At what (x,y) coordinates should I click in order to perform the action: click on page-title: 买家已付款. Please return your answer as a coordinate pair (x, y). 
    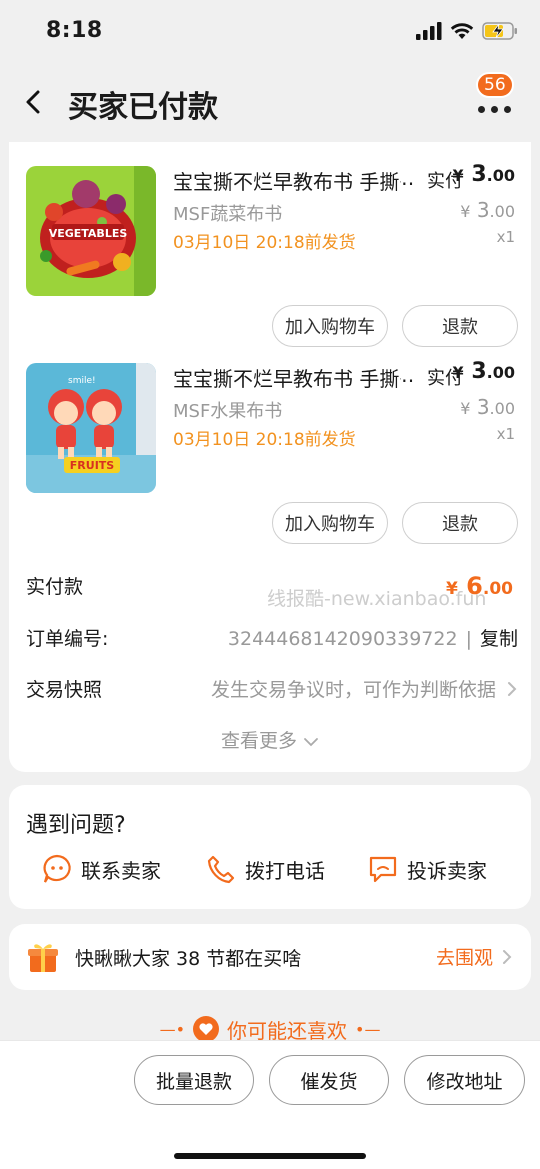
    Looking at the image, I should click on (143, 107).